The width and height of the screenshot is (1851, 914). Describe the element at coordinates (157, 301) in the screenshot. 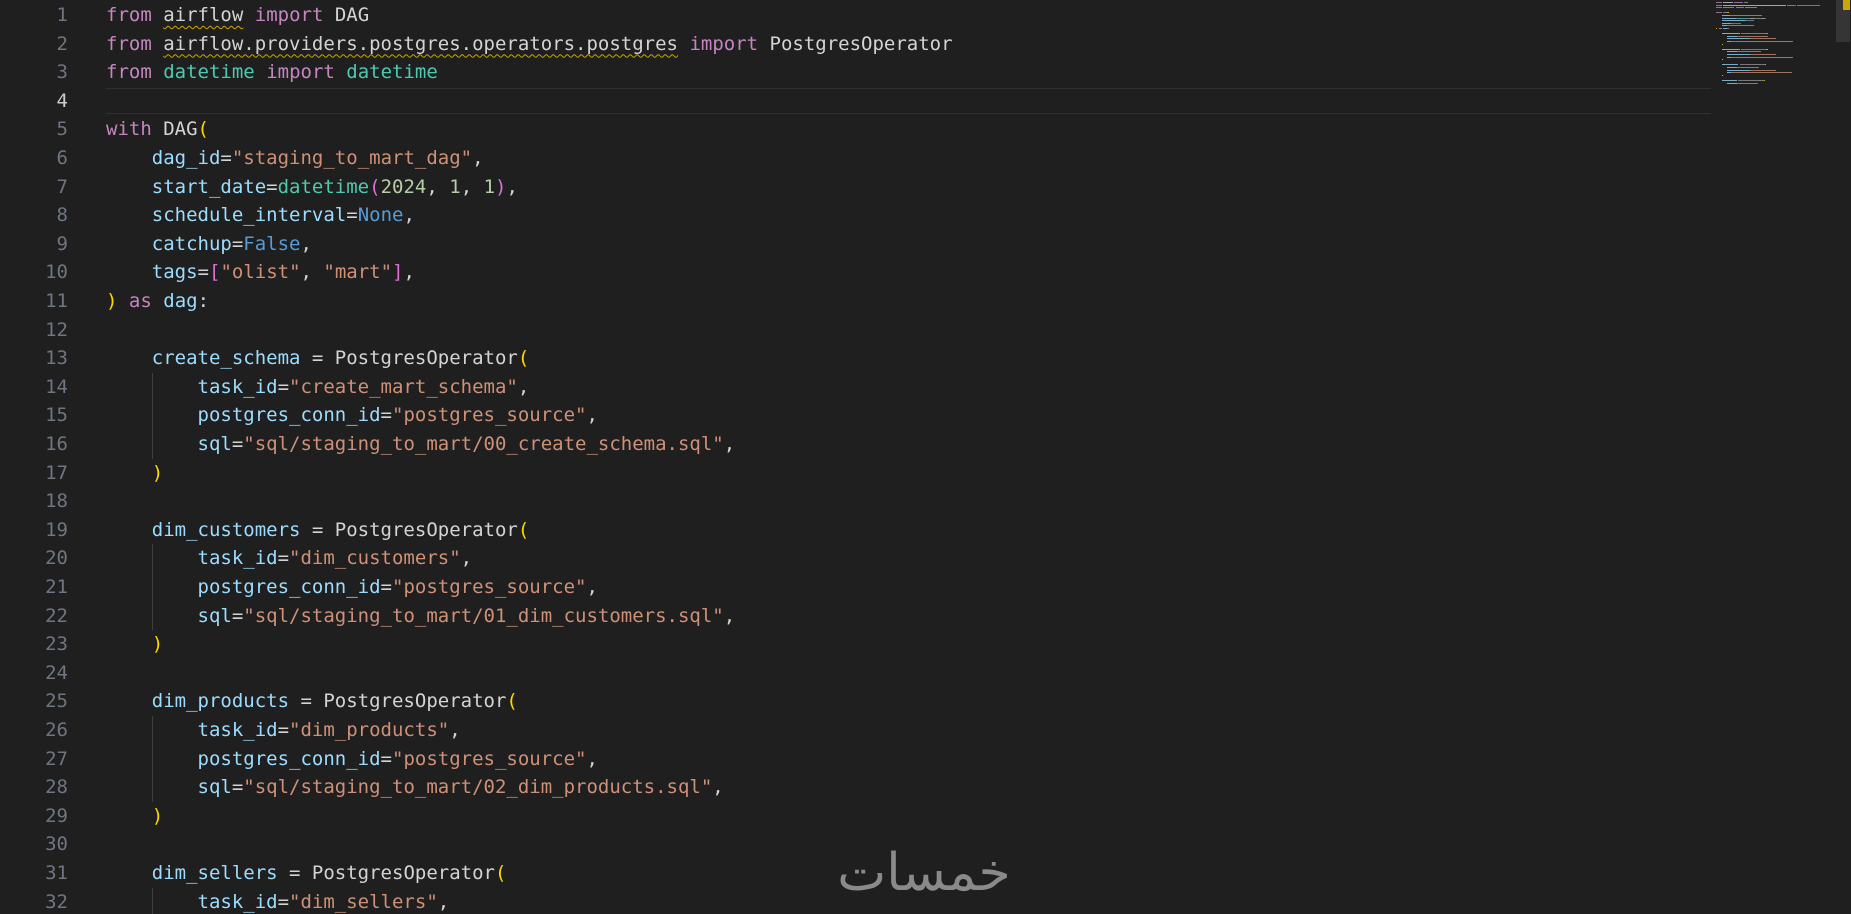

I see `code-line: ) as dag:` at that location.